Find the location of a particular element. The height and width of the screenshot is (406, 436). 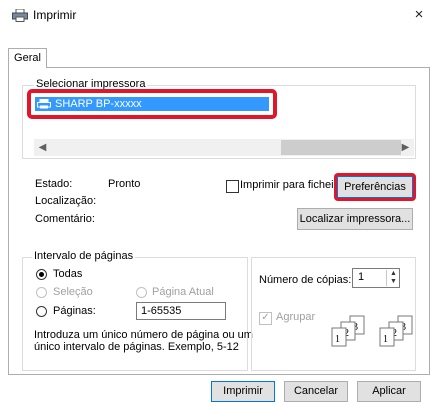

window-title: Imprimir is located at coordinates (55, 15).